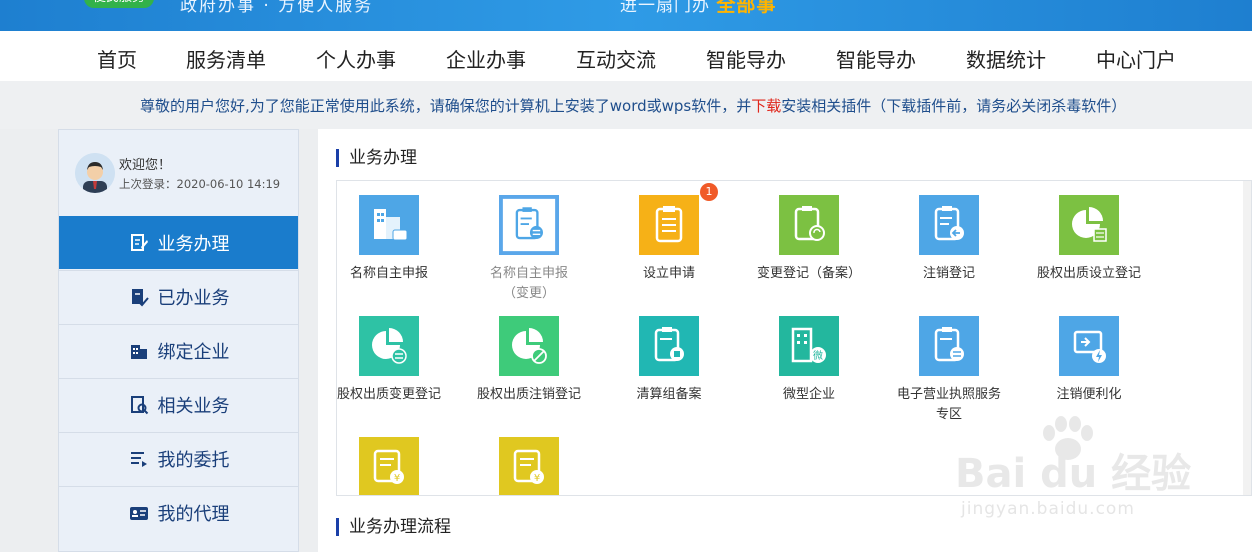  Describe the element at coordinates (1247, 338) in the screenshot. I see `tiles-scrollbar` at that location.